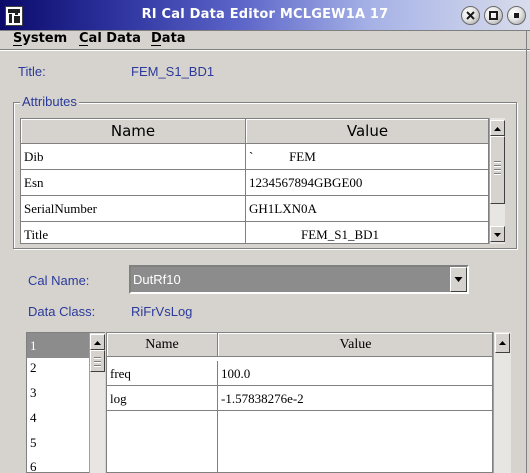 This screenshot has width=530, height=473. I want to click on index-list-scrollbar, so click(97, 403).